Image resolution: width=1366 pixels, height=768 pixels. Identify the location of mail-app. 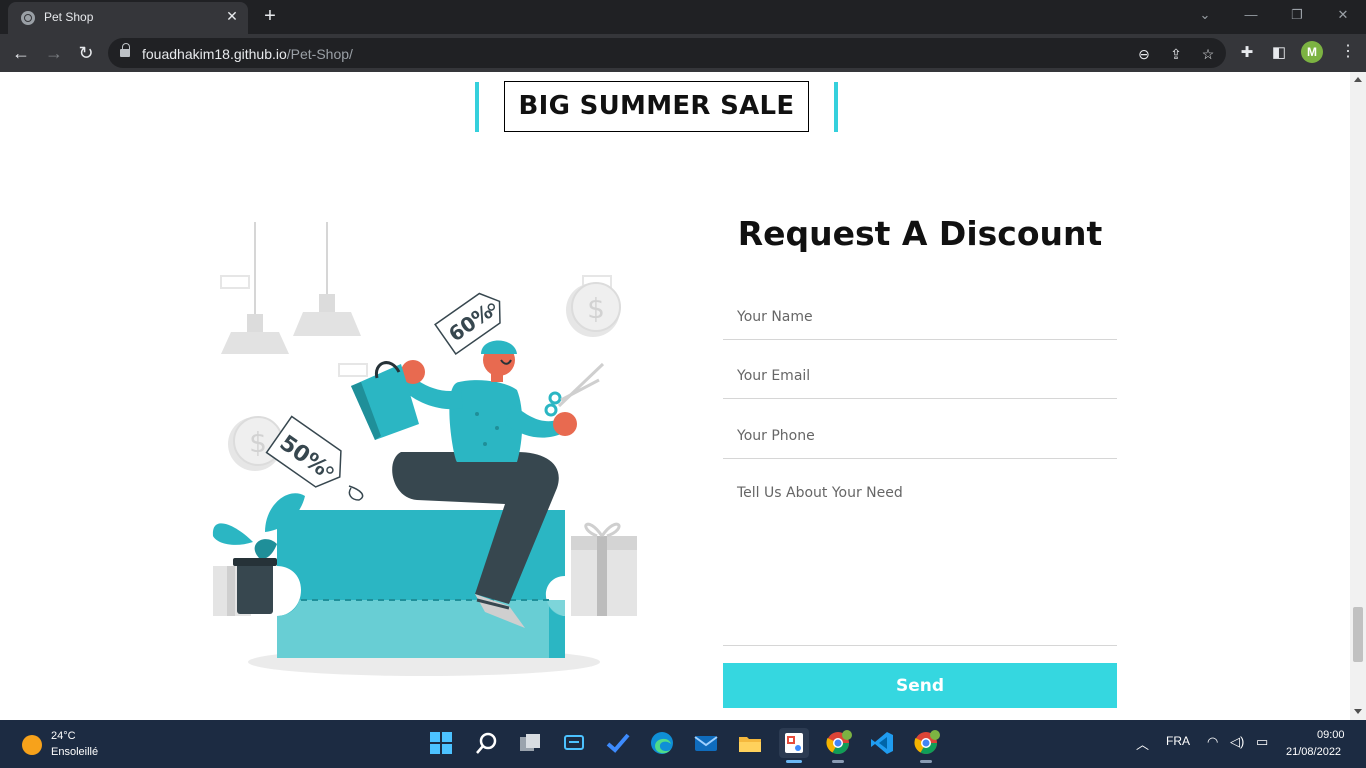
(706, 743).